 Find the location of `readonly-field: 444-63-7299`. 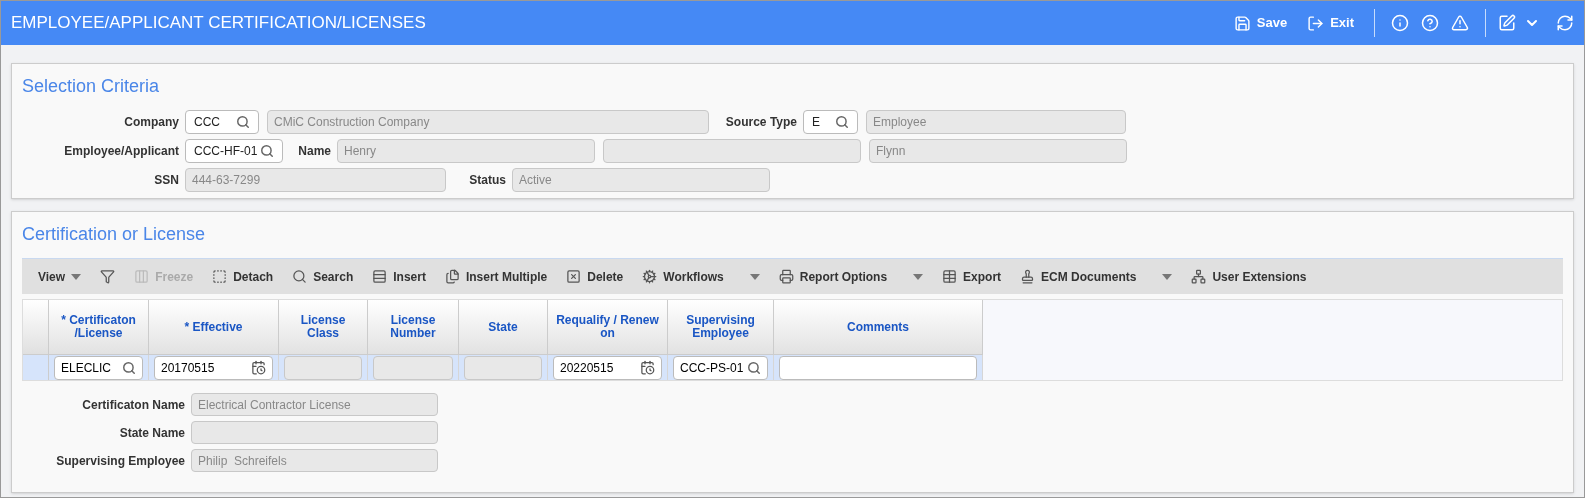

readonly-field: 444-63-7299 is located at coordinates (315, 180).